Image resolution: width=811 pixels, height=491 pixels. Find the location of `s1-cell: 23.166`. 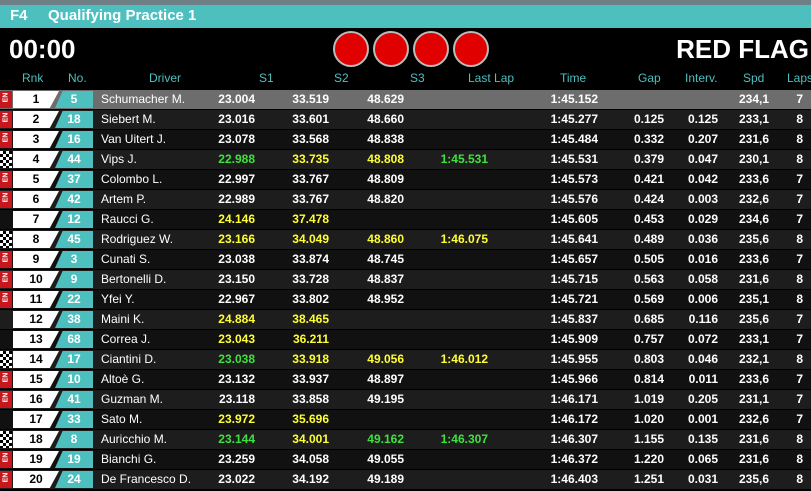

s1-cell: 23.166 is located at coordinates (236, 239).